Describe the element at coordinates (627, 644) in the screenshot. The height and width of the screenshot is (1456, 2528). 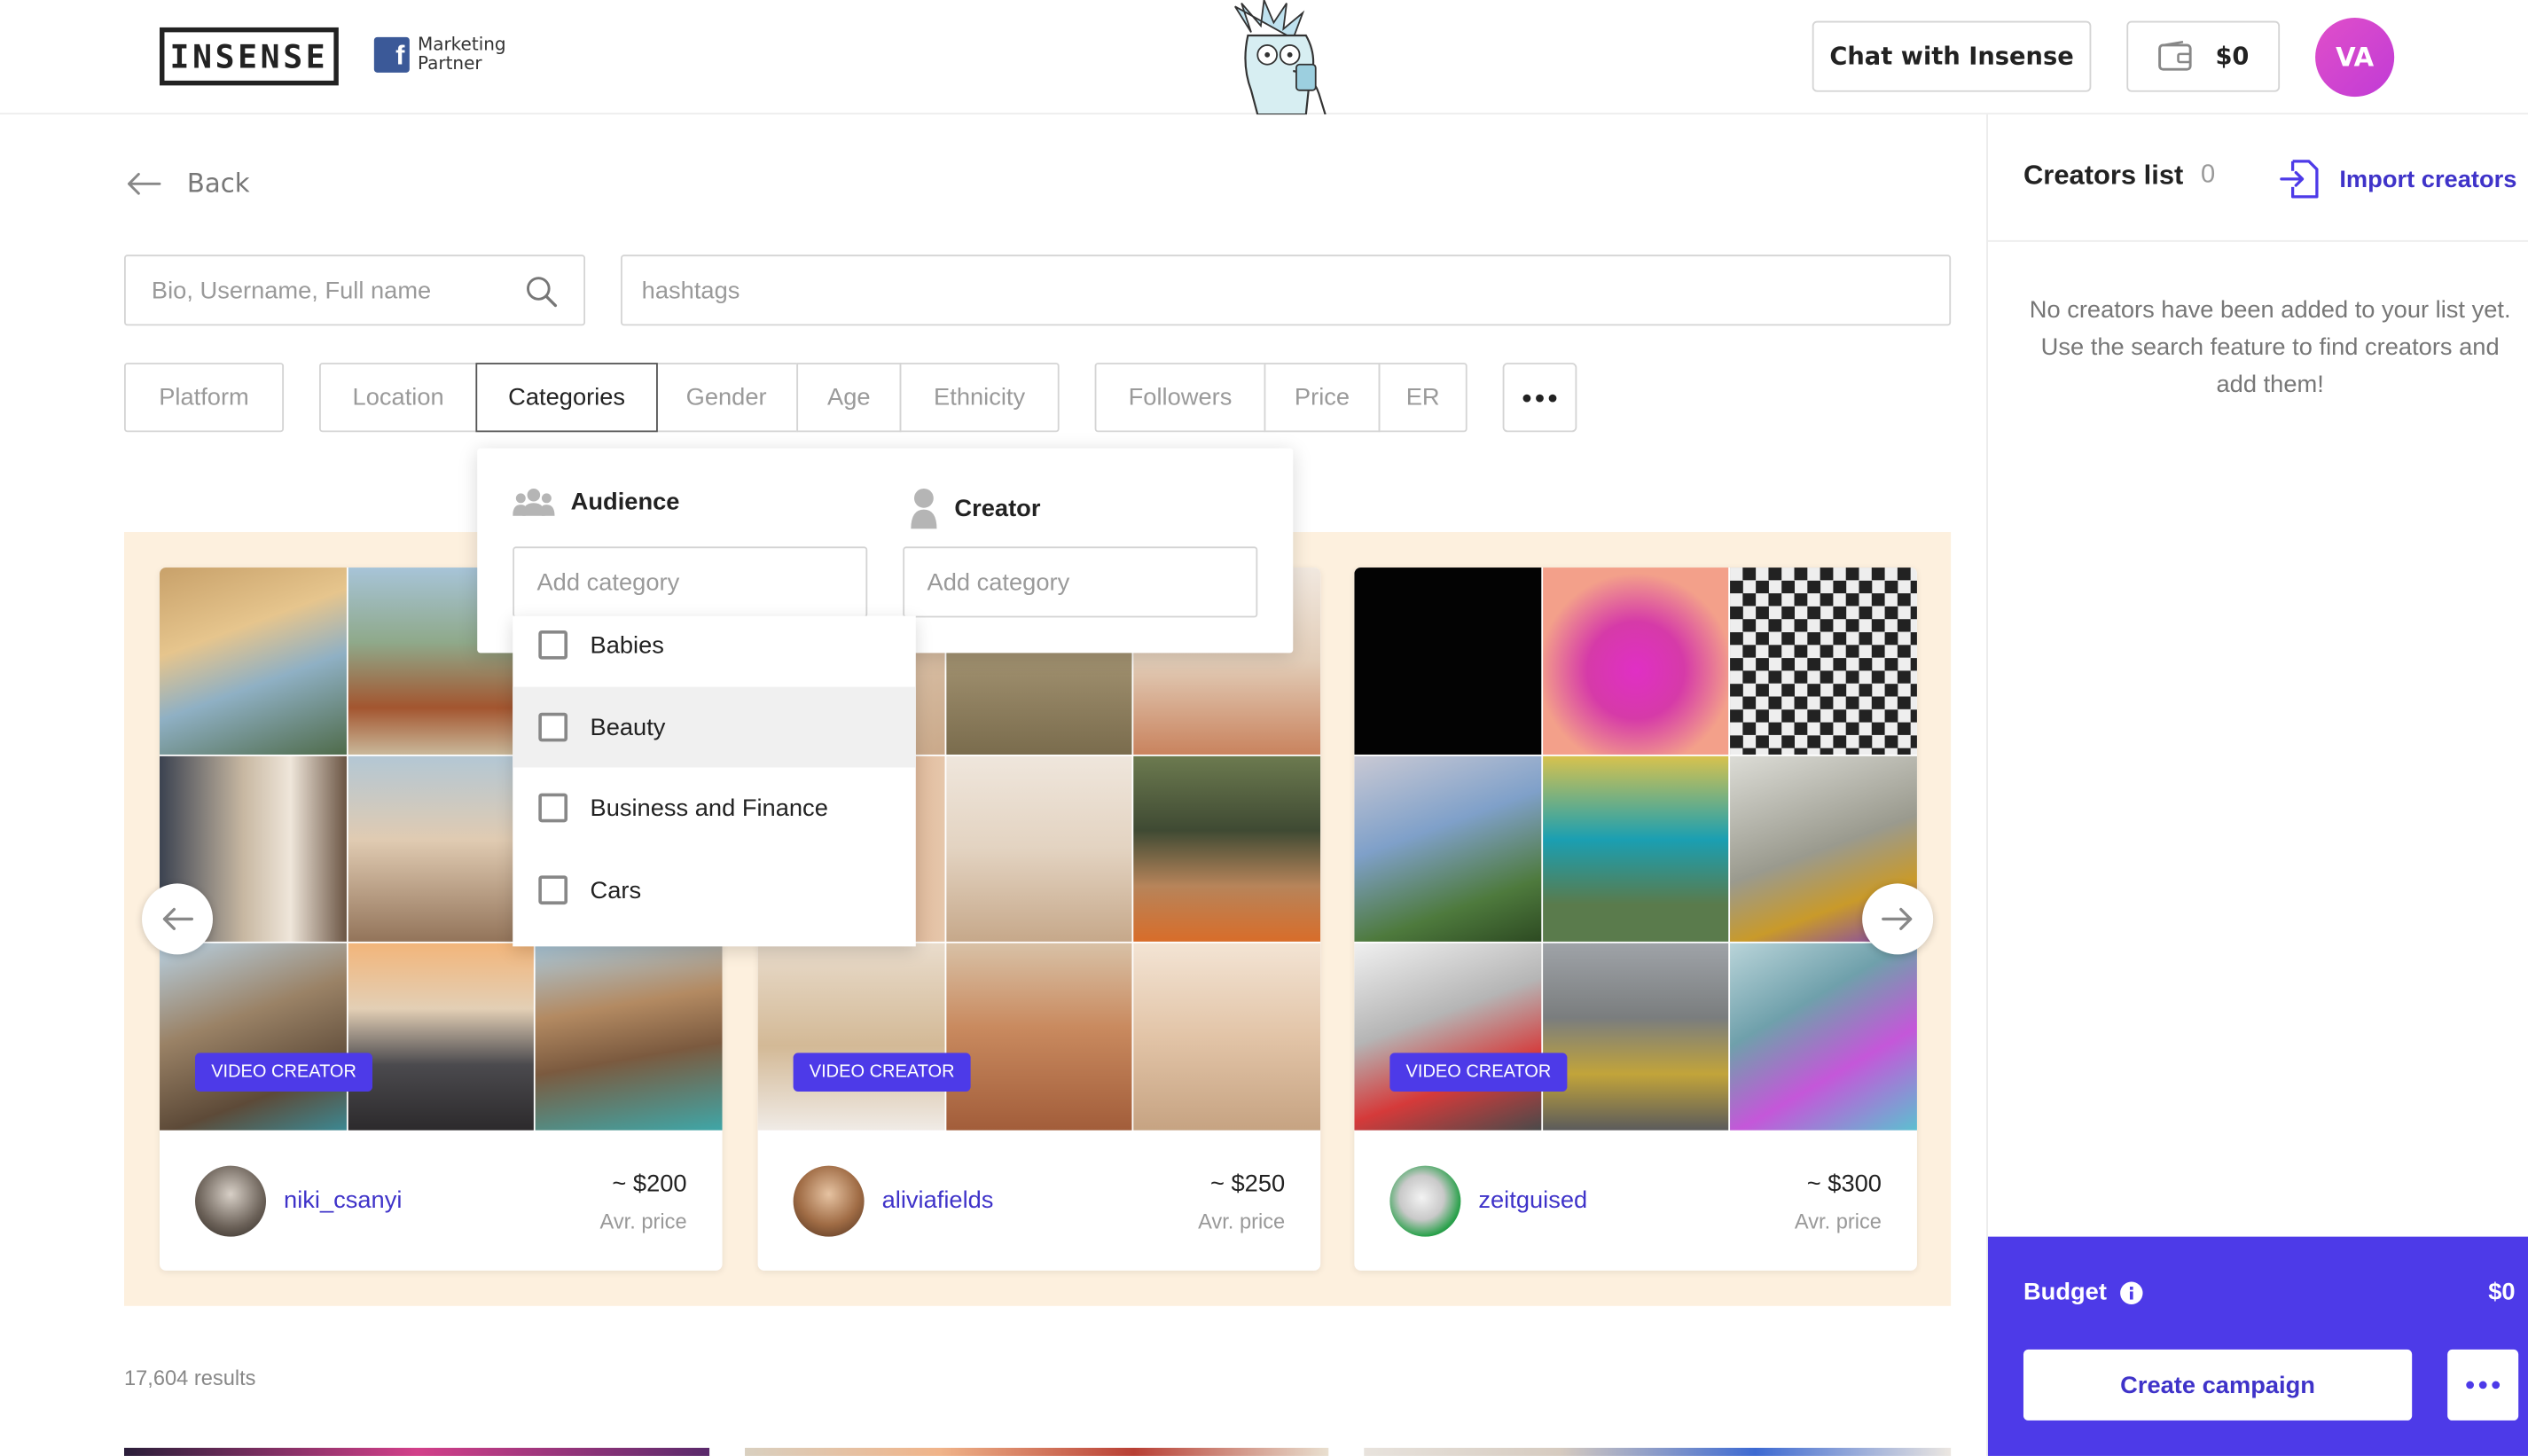
I see `option-label: Babies` at that location.